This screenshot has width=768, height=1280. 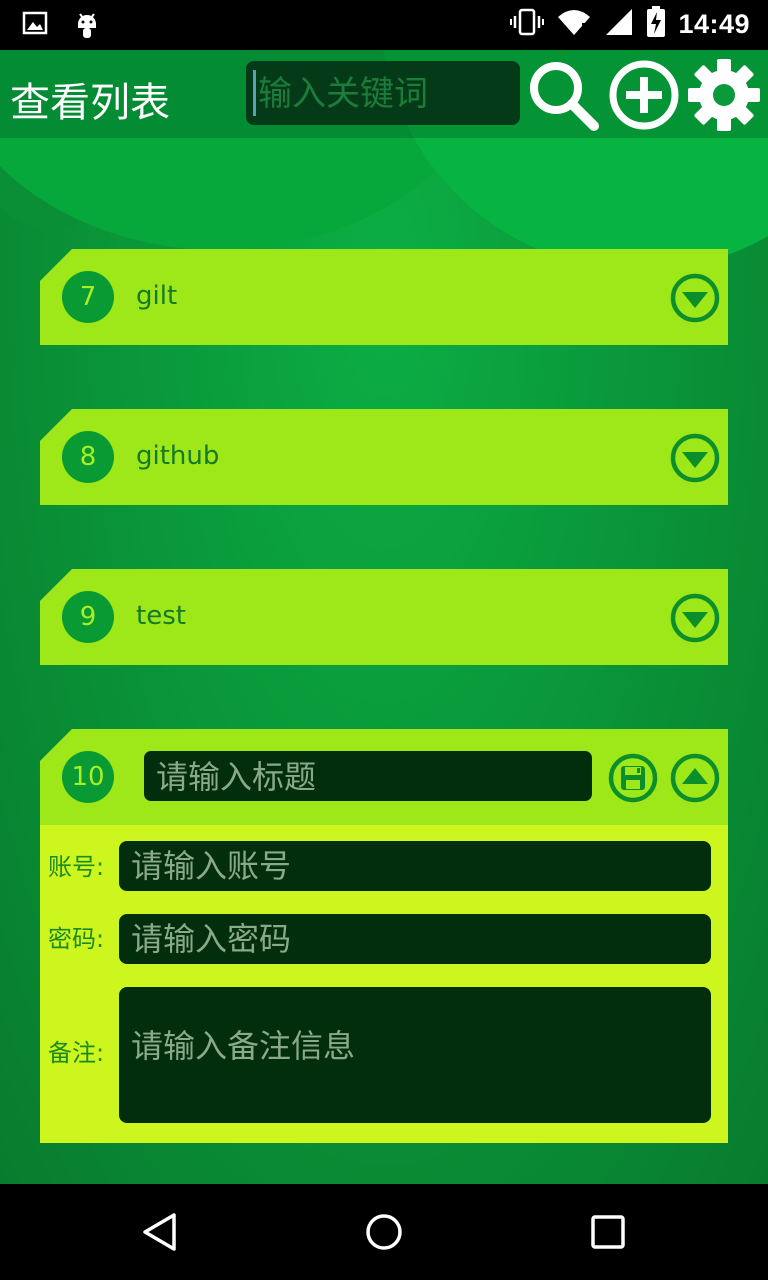 I want to click on settings-gear-icon, so click(x=724, y=97).